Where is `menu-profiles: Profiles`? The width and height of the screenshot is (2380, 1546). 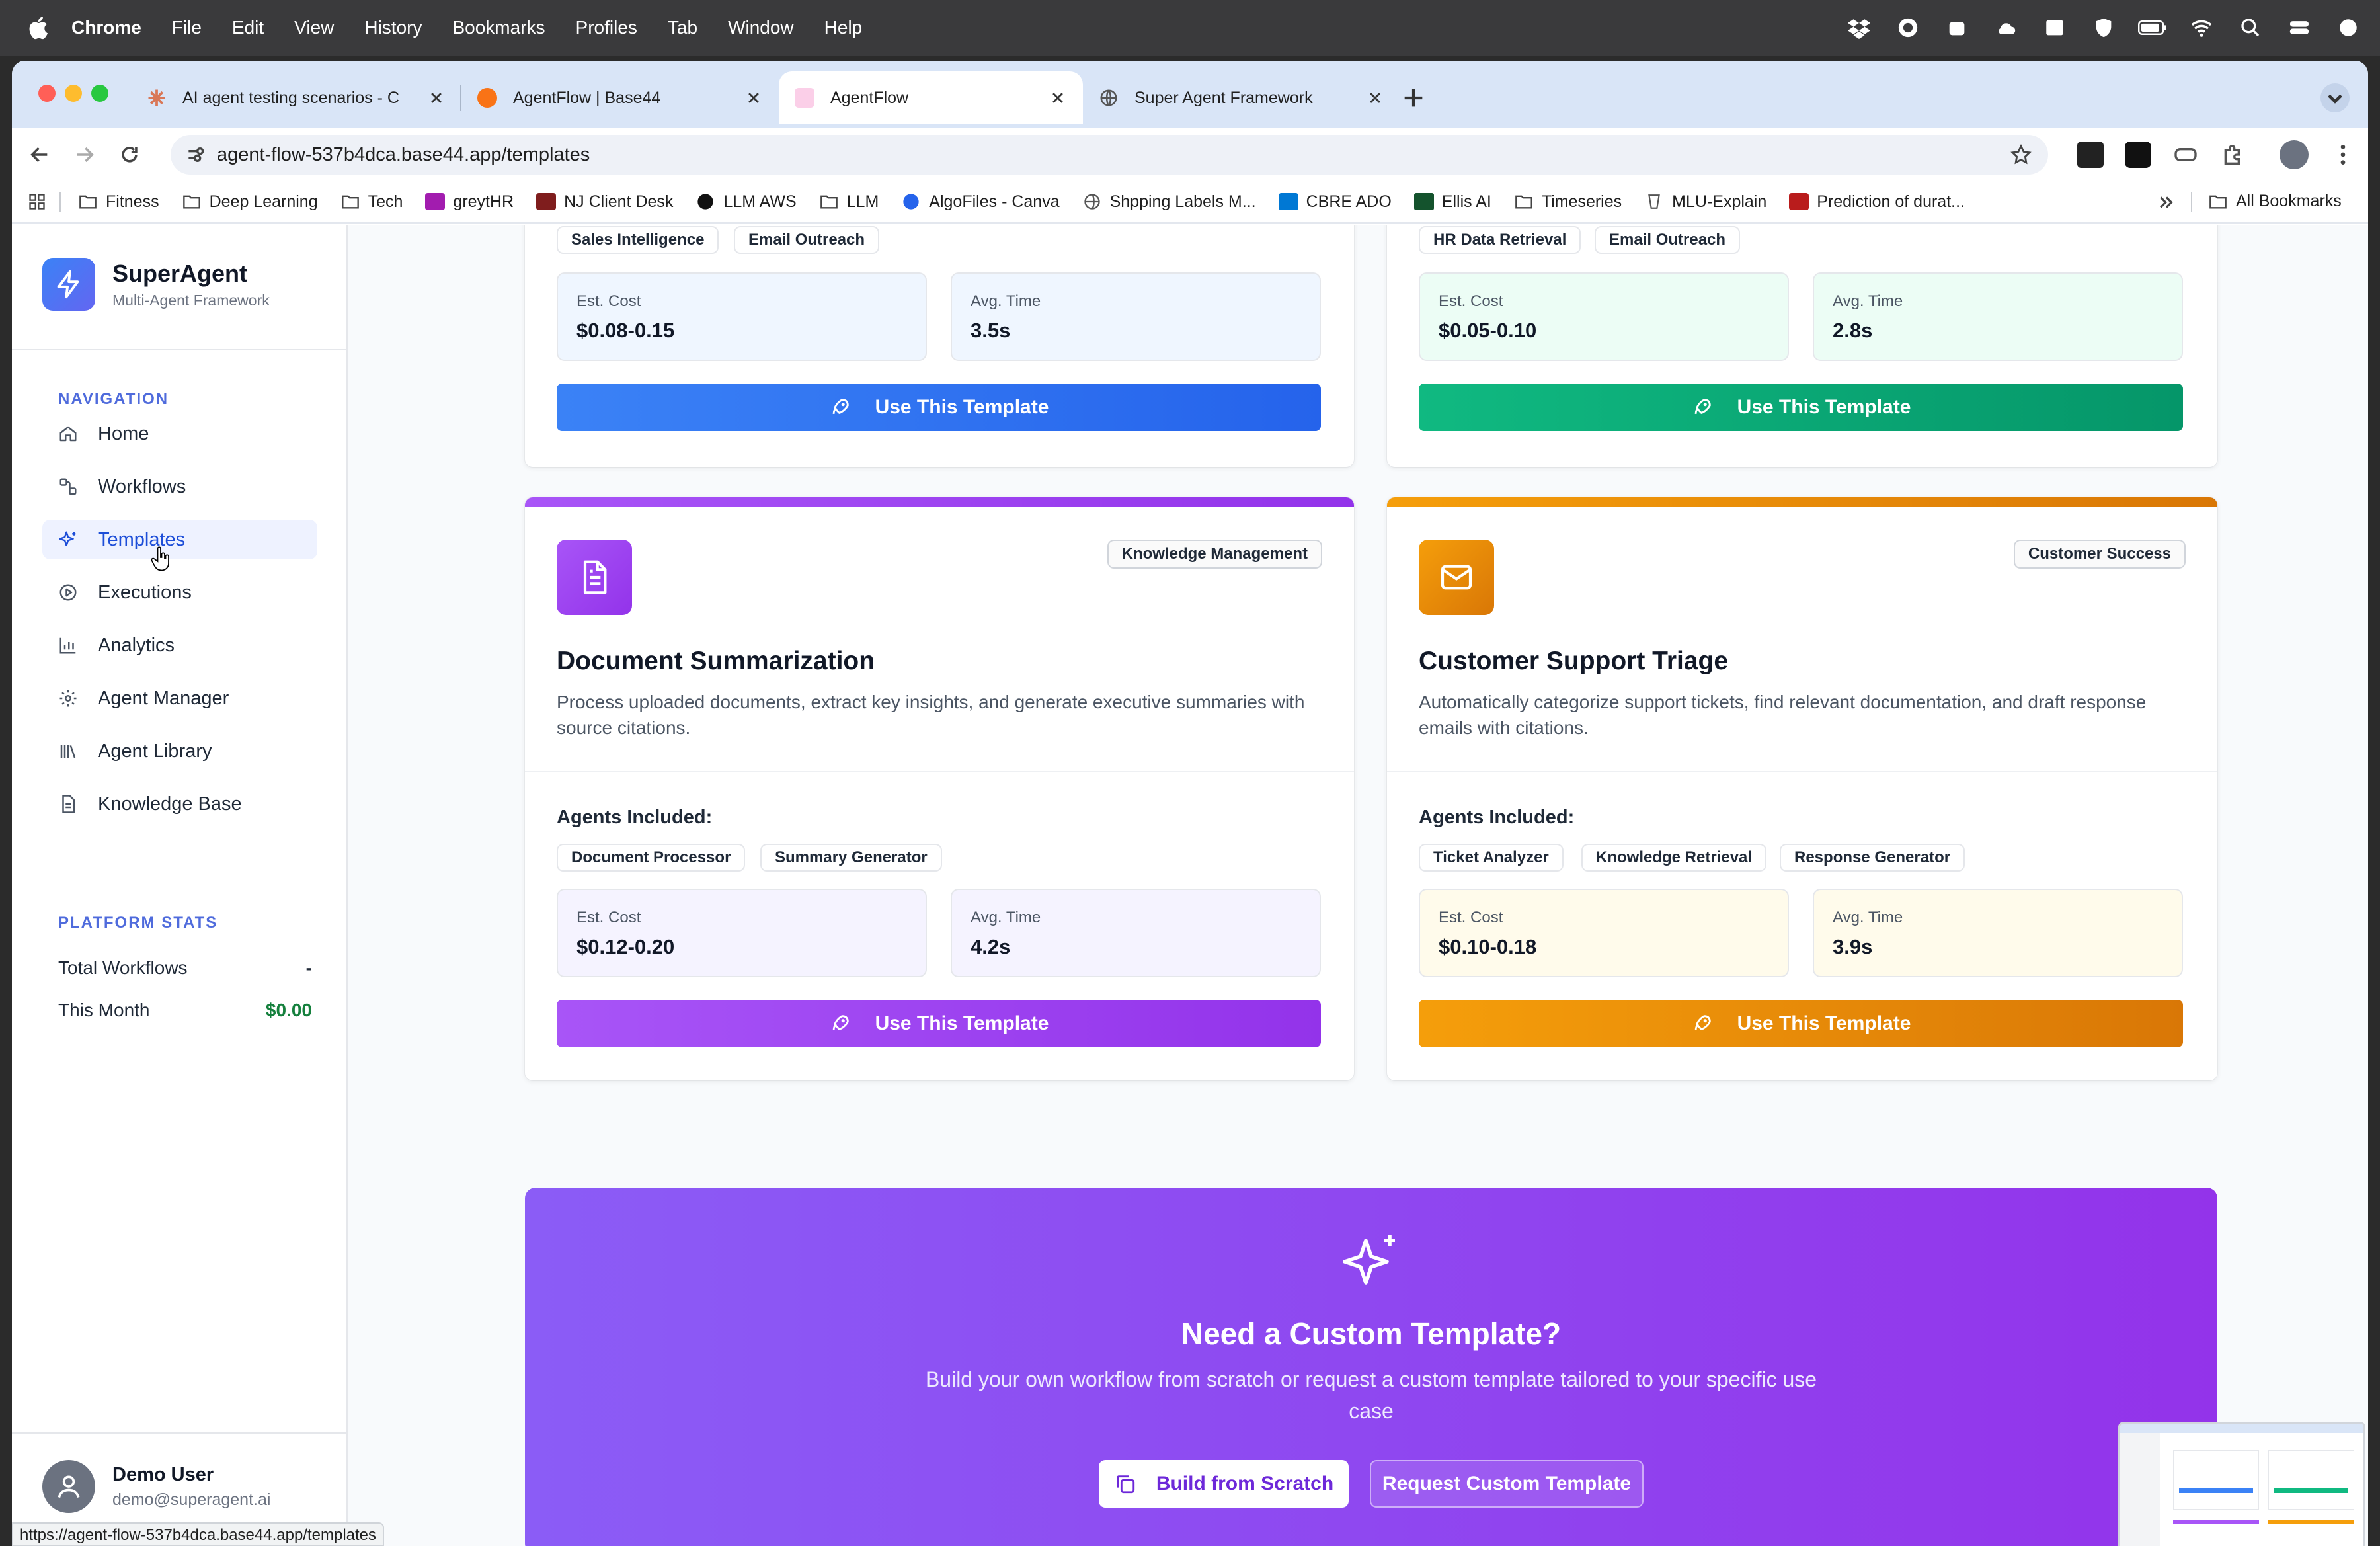 menu-profiles: Profiles is located at coordinates (606, 27).